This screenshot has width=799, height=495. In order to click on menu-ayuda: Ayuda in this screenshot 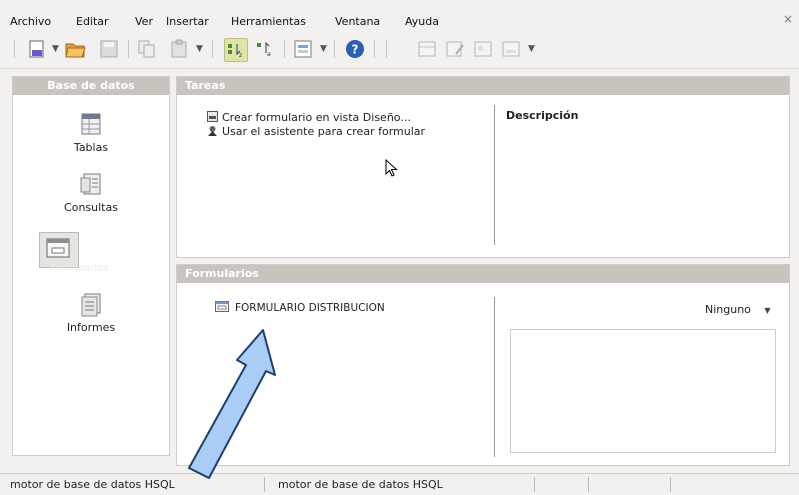, I will do `click(422, 21)`.